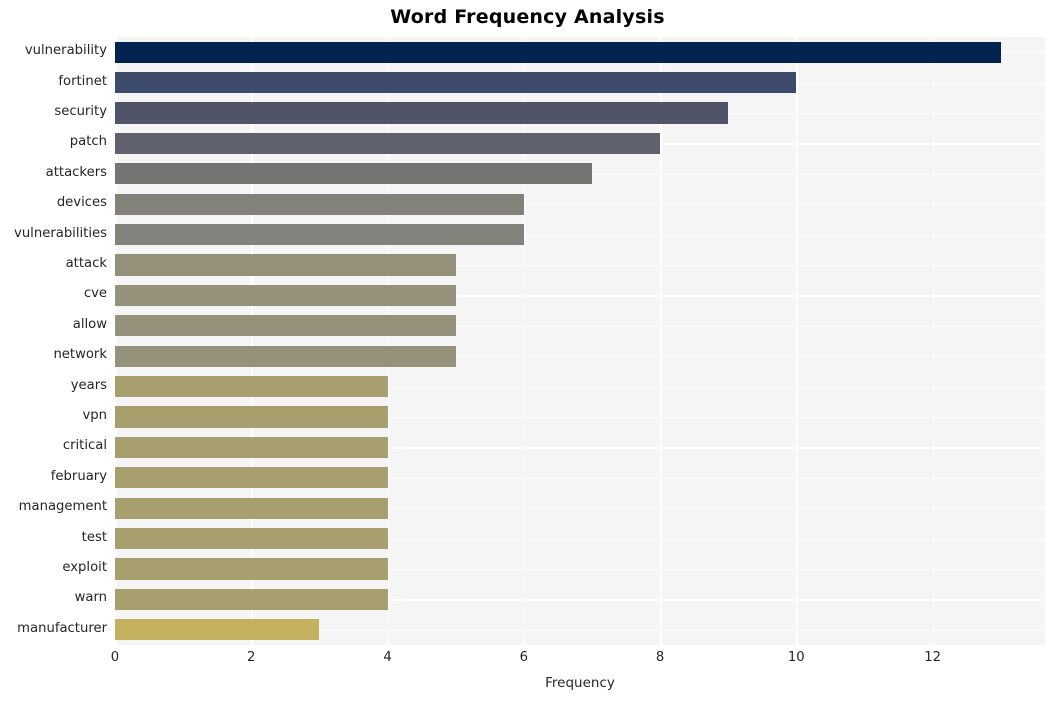 The width and height of the screenshot is (1055, 701). Describe the element at coordinates (78, 476) in the screenshot. I see `y-tick-label: february` at that location.